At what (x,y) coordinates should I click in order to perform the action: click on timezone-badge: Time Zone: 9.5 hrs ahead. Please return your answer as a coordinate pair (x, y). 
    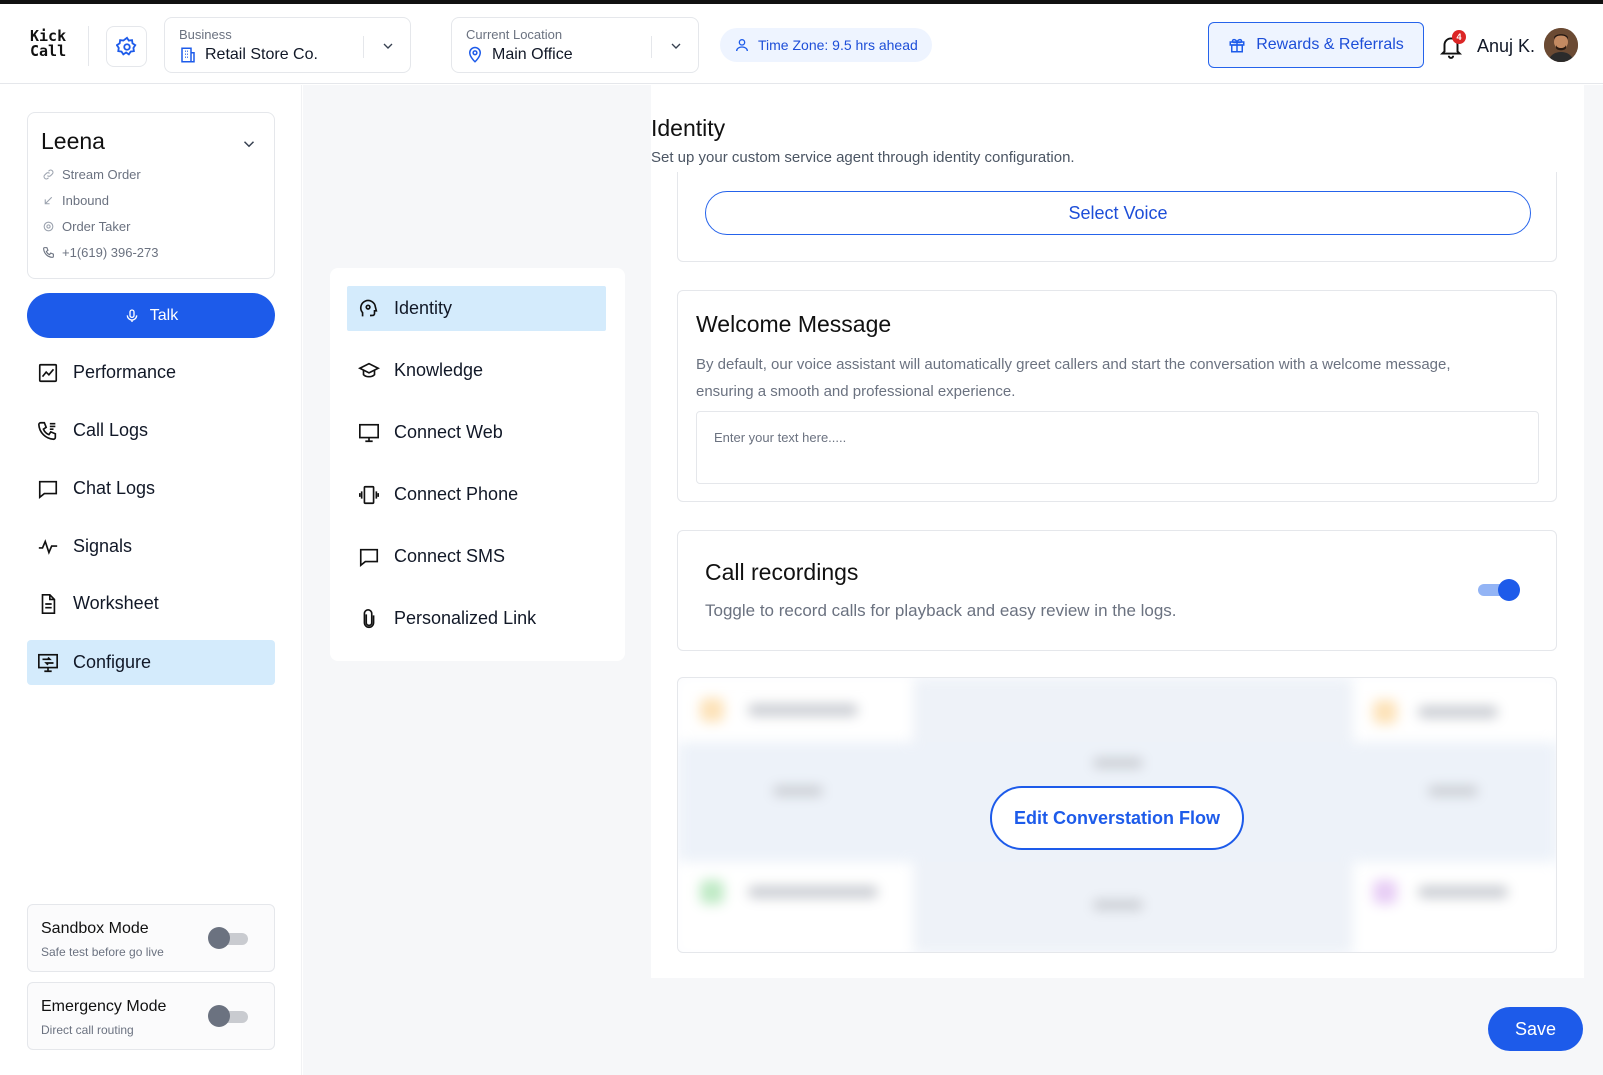
    Looking at the image, I should click on (826, 45).